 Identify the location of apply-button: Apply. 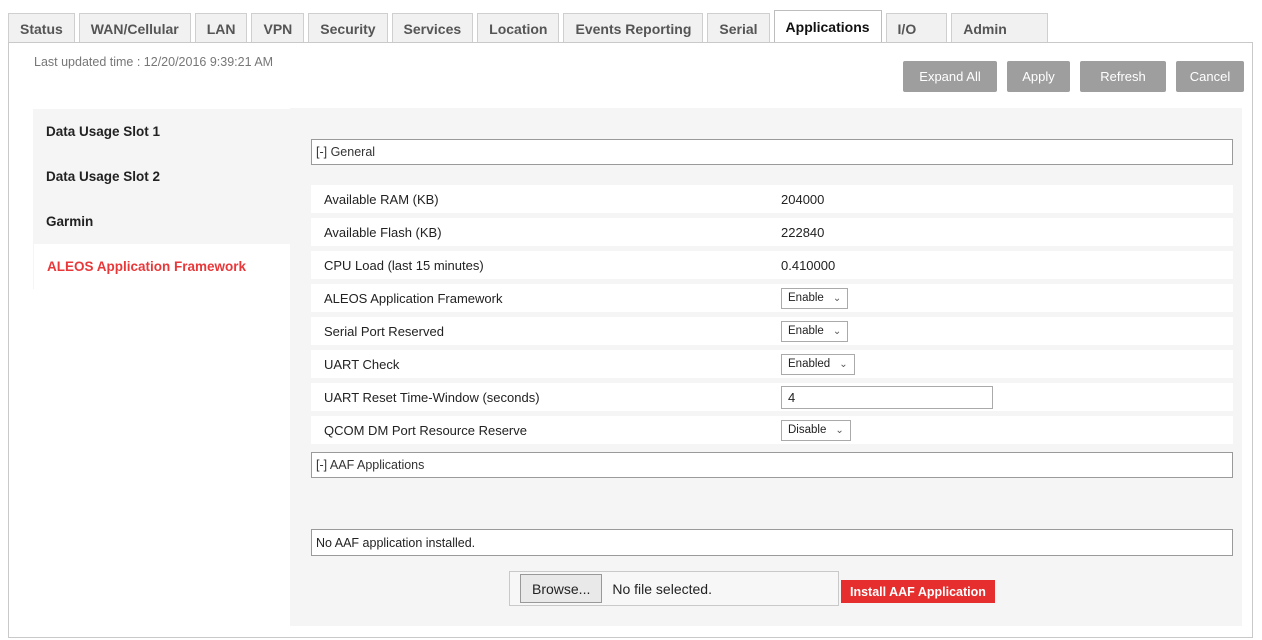
(1038, 76).